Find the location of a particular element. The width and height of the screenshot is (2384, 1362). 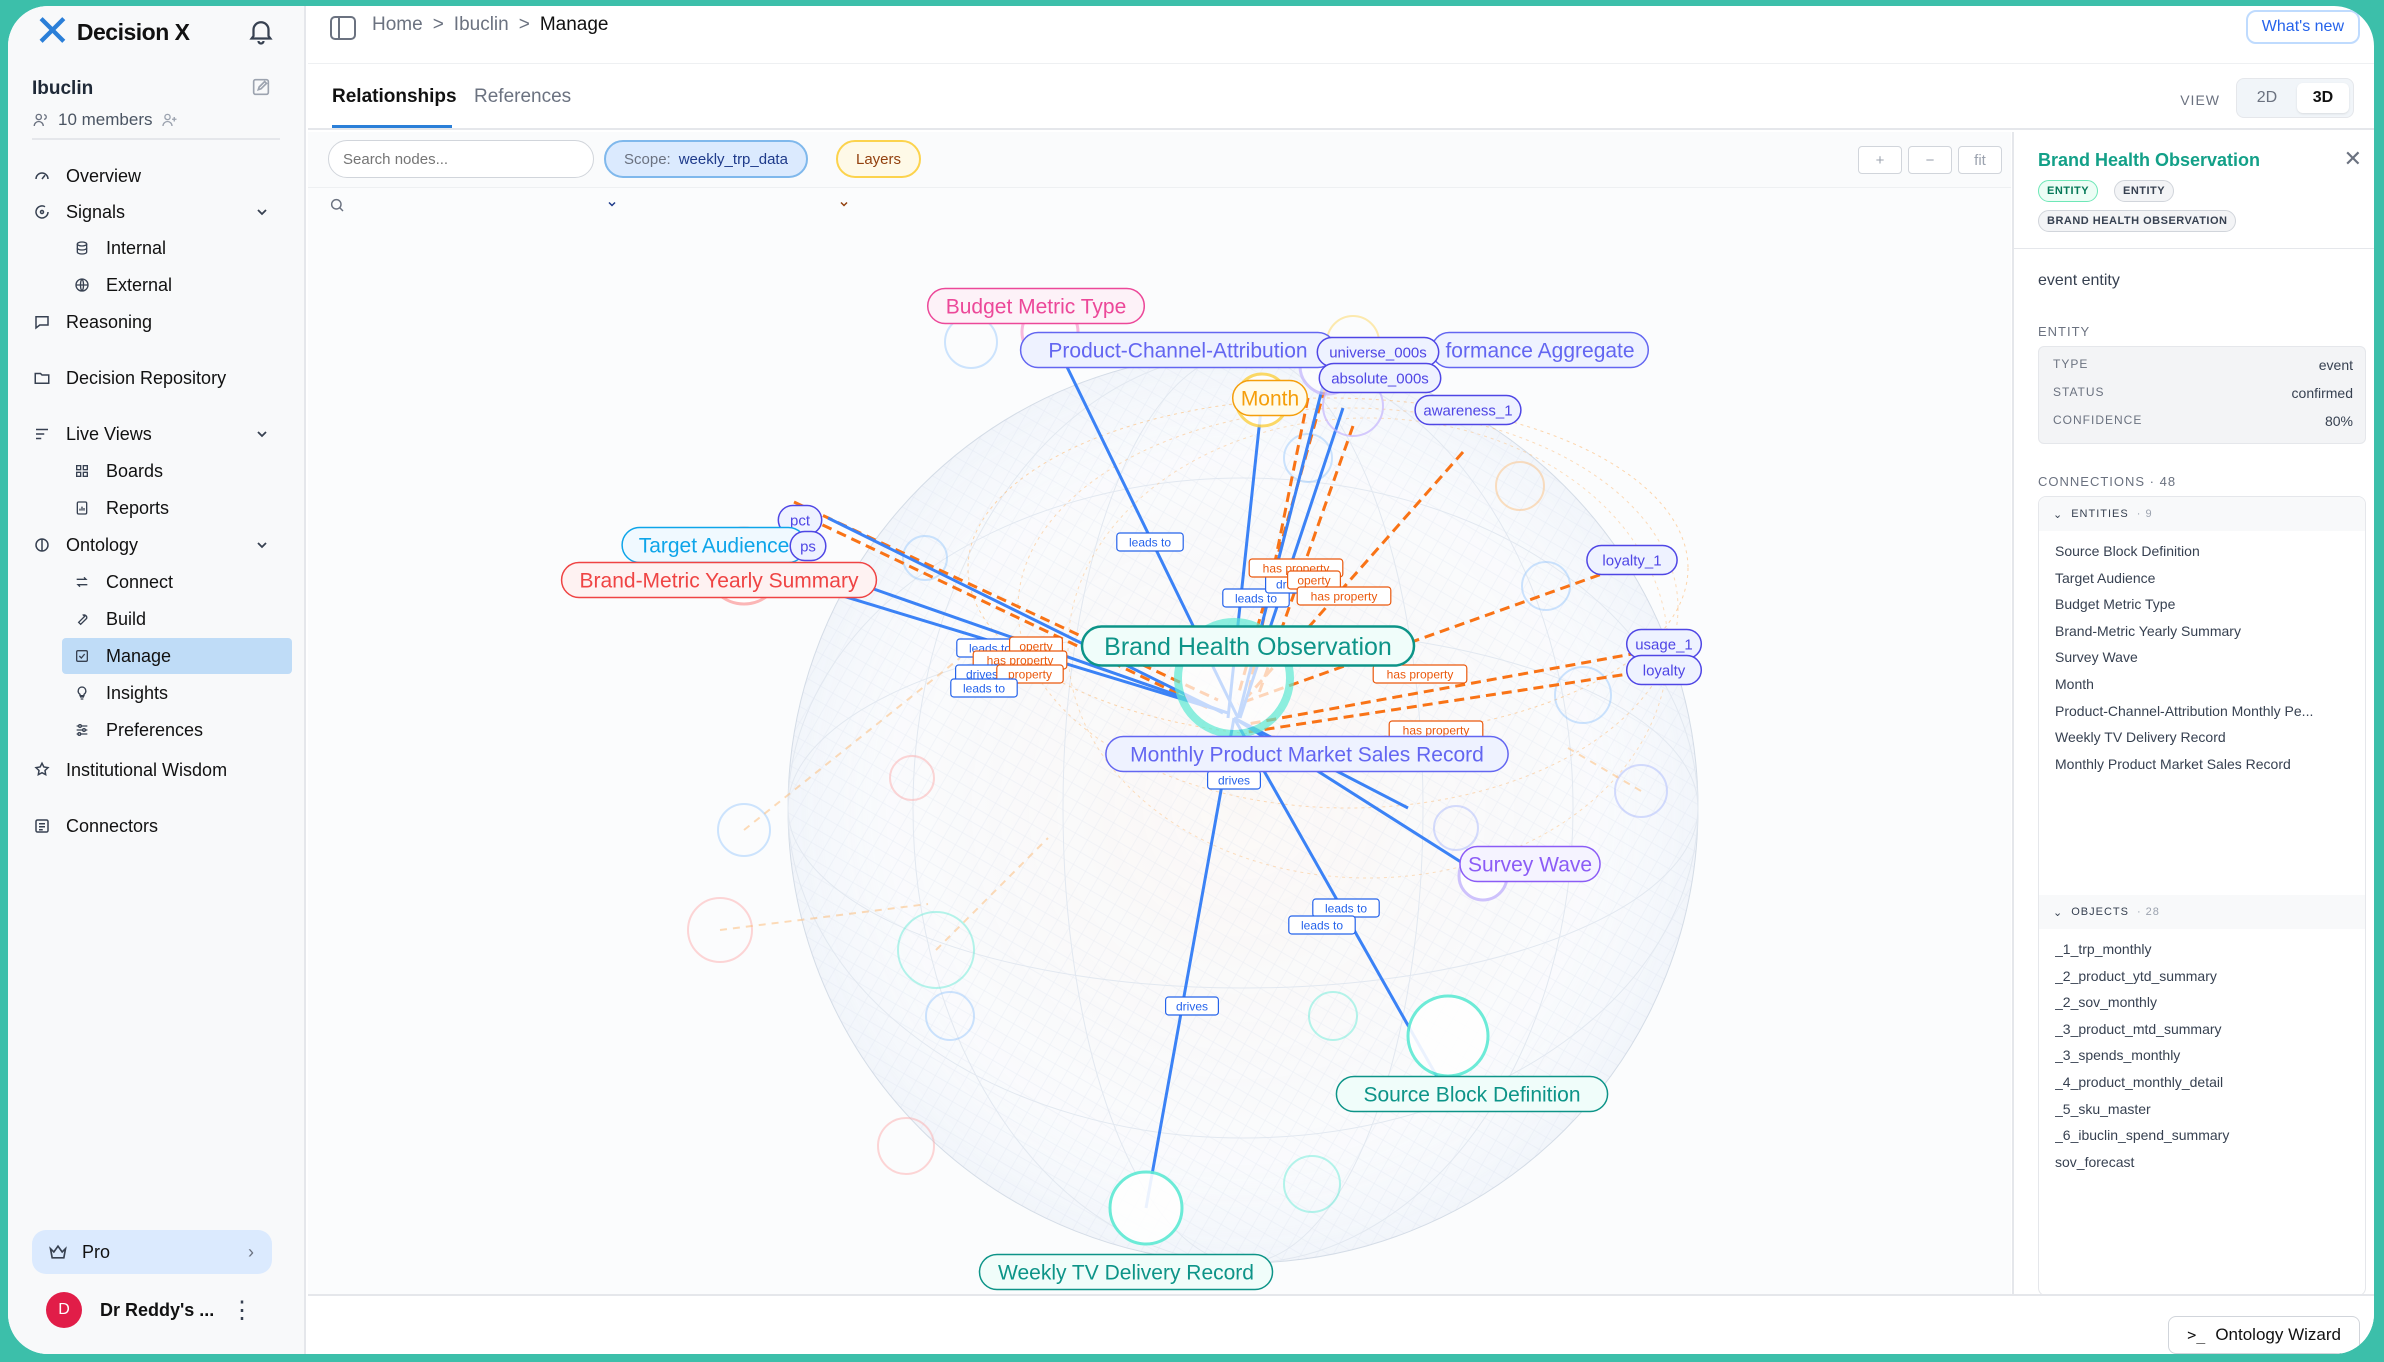

search-box is located at coordinates (461, 176).